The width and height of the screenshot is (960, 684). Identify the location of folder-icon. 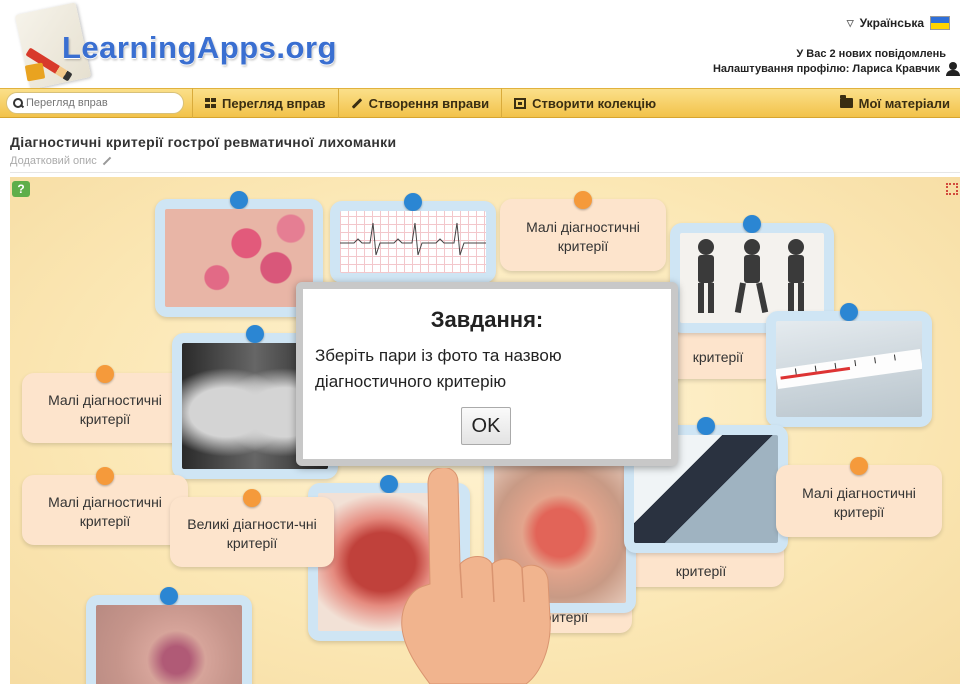
(846, 101).